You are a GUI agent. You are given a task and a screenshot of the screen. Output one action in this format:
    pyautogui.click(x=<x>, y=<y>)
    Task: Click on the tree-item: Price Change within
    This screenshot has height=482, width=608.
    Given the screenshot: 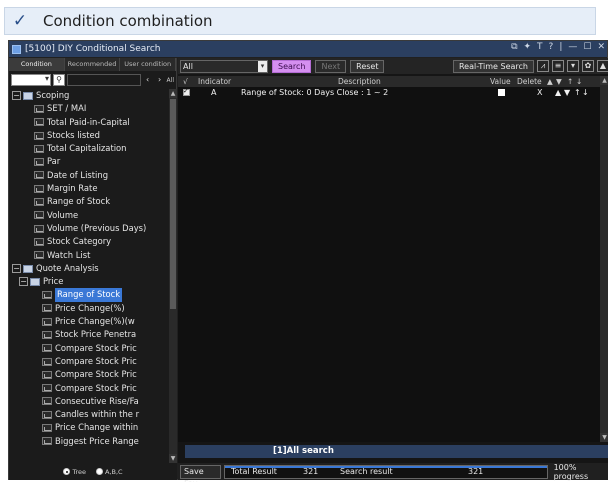 What is the action you would take?
    pyautogui.click(x=89, y=427)
    